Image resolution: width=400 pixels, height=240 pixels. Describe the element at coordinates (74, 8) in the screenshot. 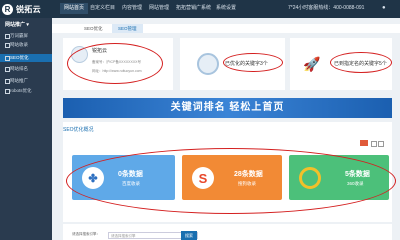

I see `nav-tab-home: 网站首页` at that location.